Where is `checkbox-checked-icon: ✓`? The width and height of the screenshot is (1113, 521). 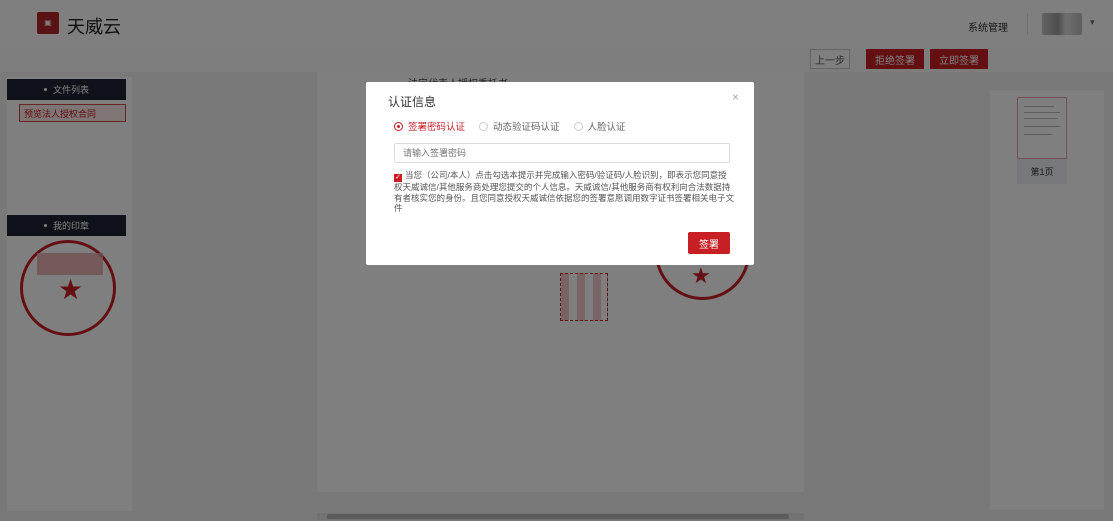 checkbox-checked-icon: ✓ is located at coordinates (398, 178).